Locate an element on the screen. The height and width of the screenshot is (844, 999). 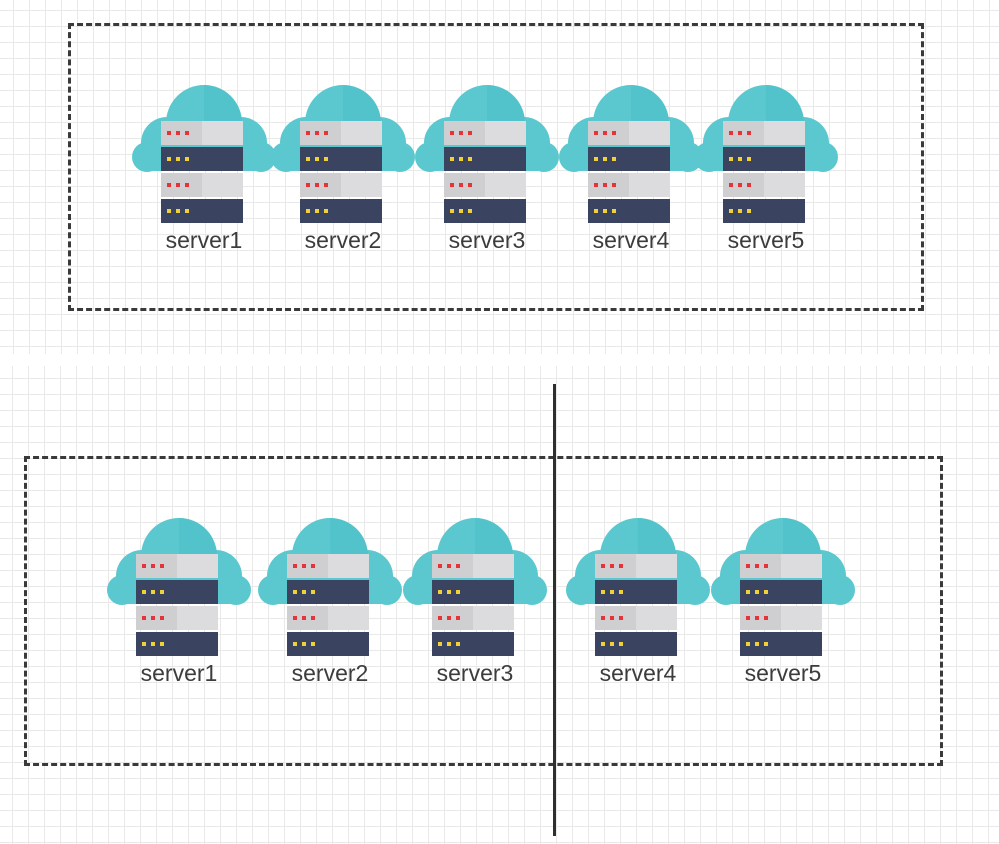
bottom-server4: server4 is located at coordinates (638, 603).